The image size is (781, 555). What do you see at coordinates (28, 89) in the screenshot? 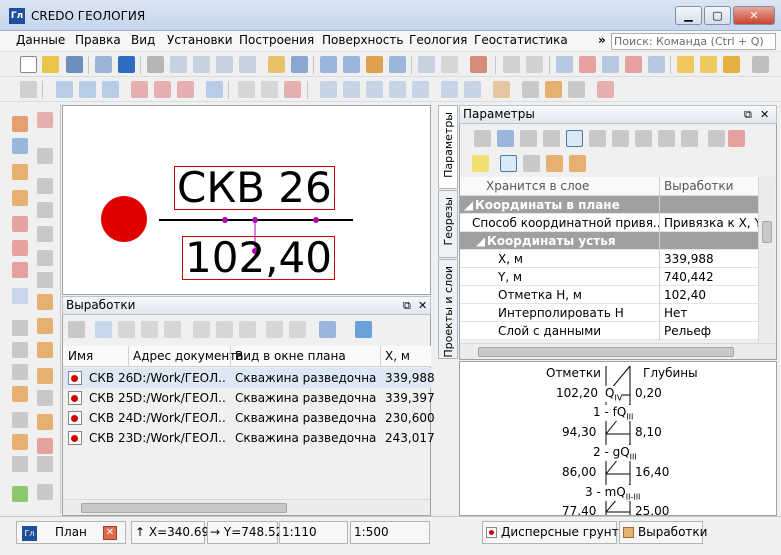
I see `point-icon` at bounding box center [28, 89].